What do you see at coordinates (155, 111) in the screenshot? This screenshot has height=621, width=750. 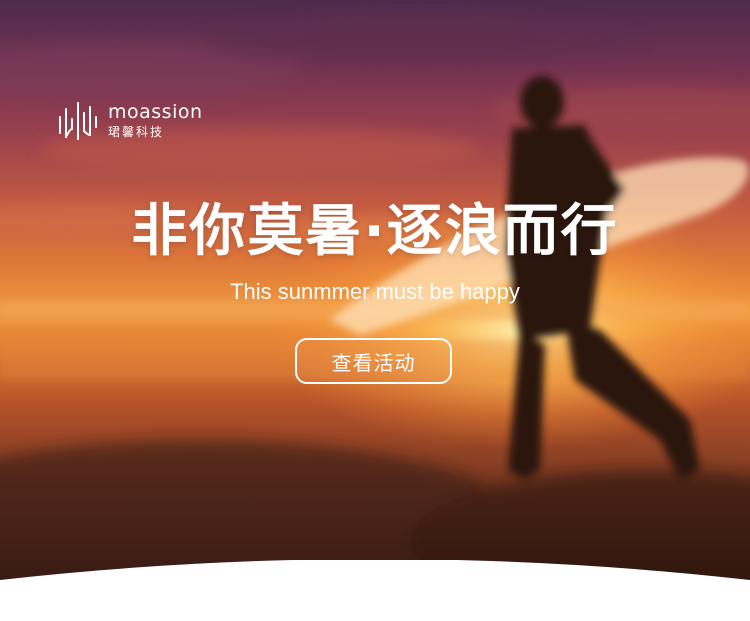 I see `brand-name-en: moassion` at bounding box center [155, 111].